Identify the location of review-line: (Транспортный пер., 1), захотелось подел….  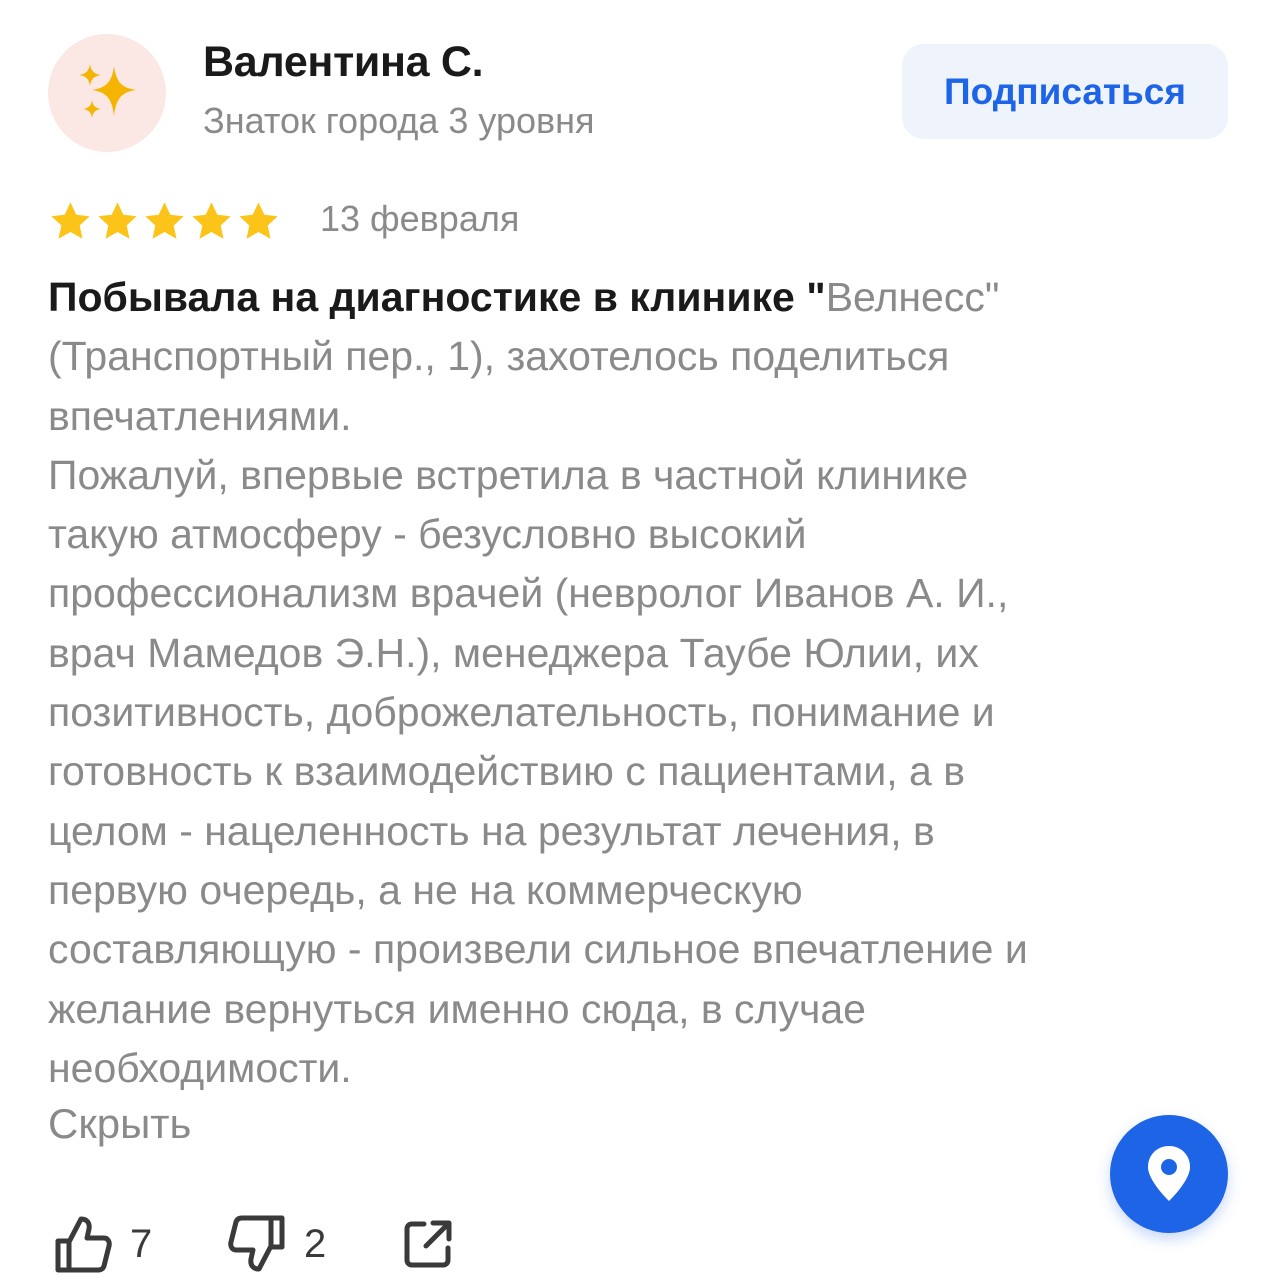
(499, 356).